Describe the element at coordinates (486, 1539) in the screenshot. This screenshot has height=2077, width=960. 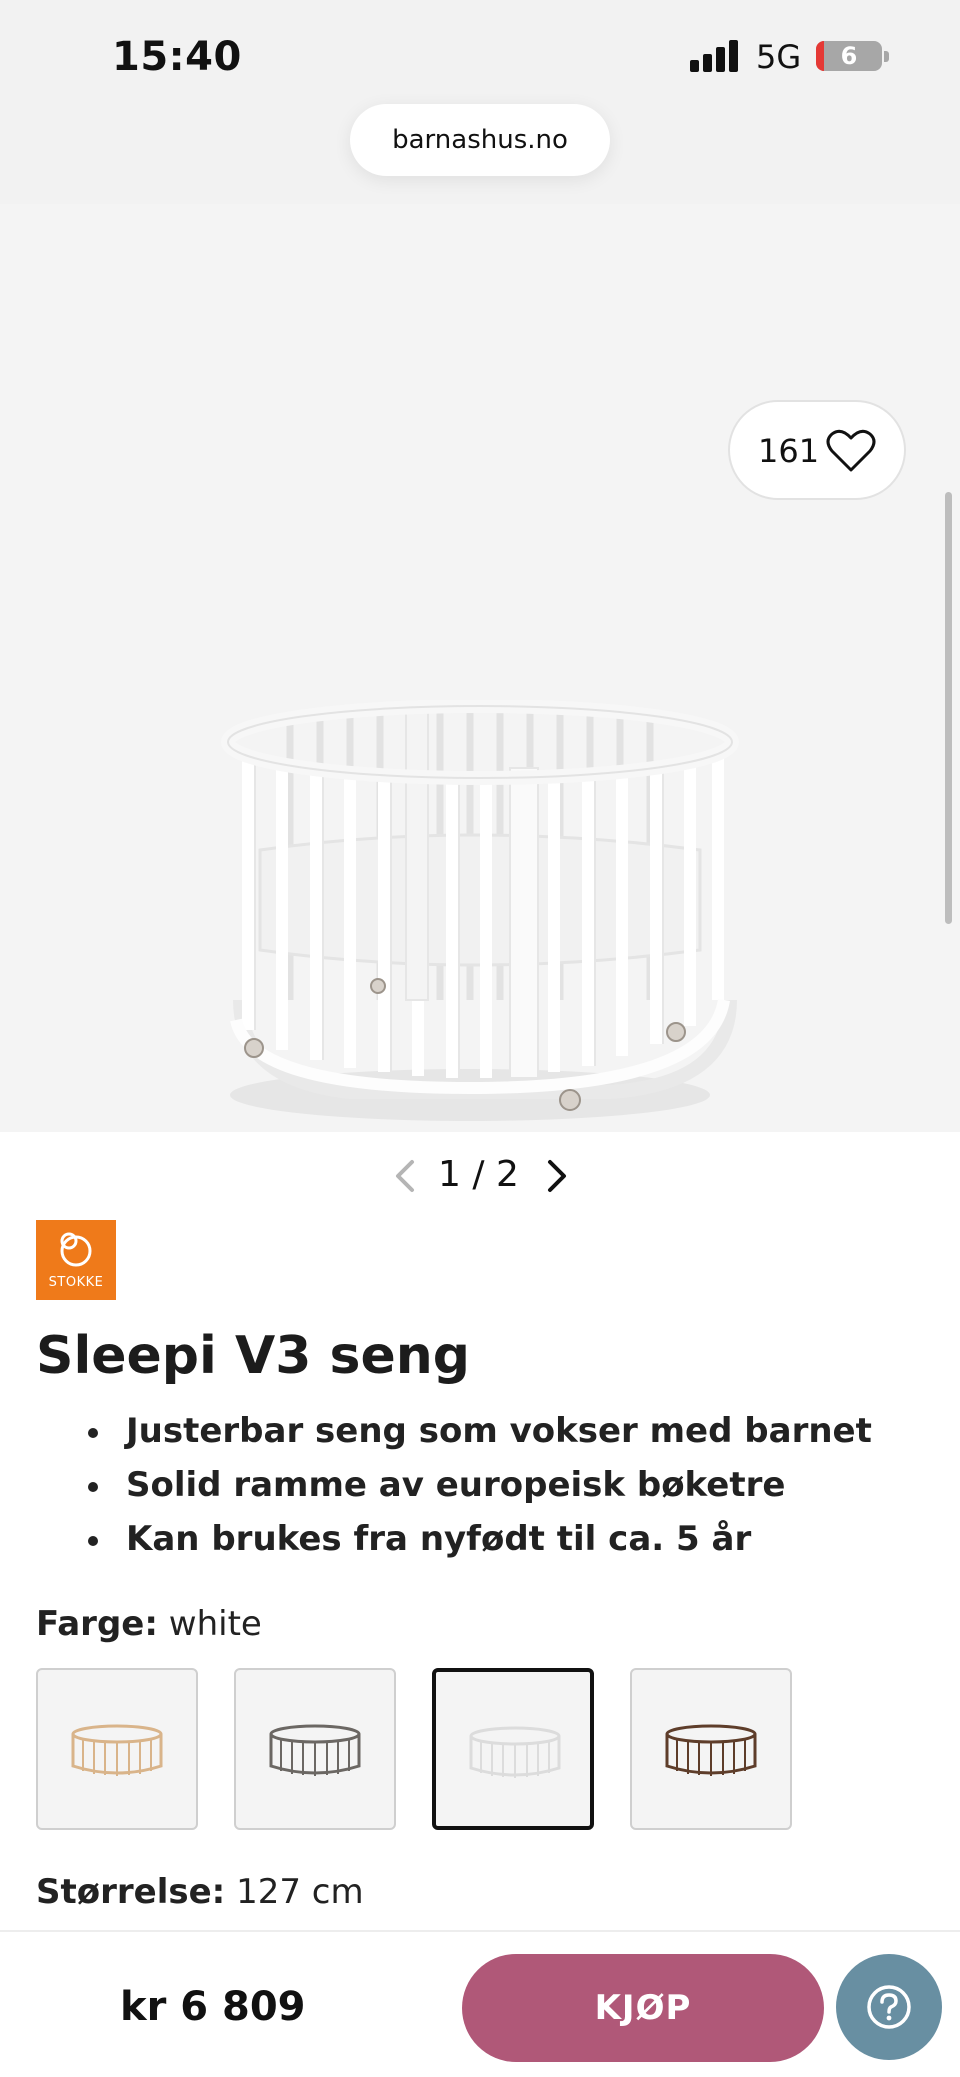
I see `highlight-item: Kan brukes fra nyfødt til ca. 5 år` at that location.